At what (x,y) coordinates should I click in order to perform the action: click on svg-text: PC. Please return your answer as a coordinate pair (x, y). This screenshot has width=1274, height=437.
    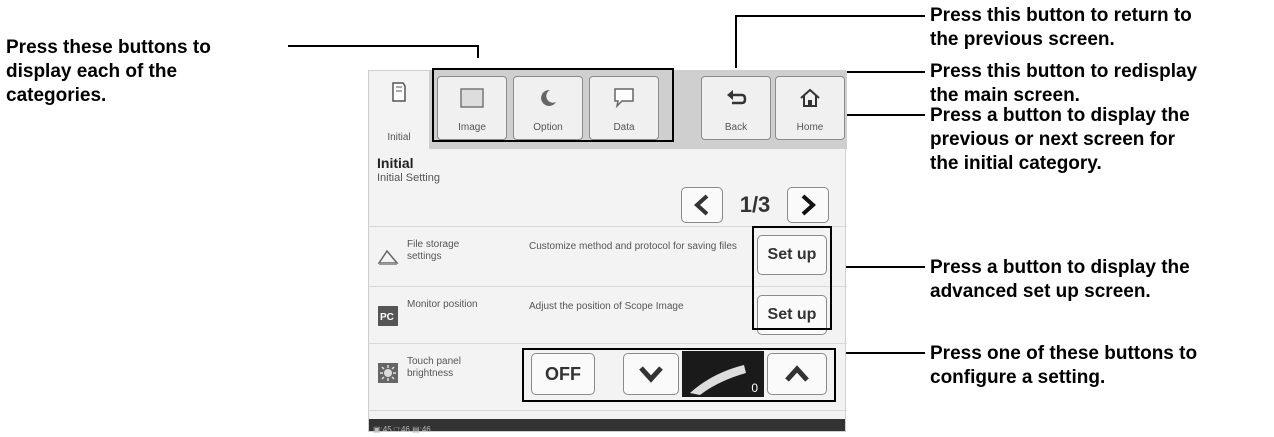
    Looking at the image, I should click on (387, 317).